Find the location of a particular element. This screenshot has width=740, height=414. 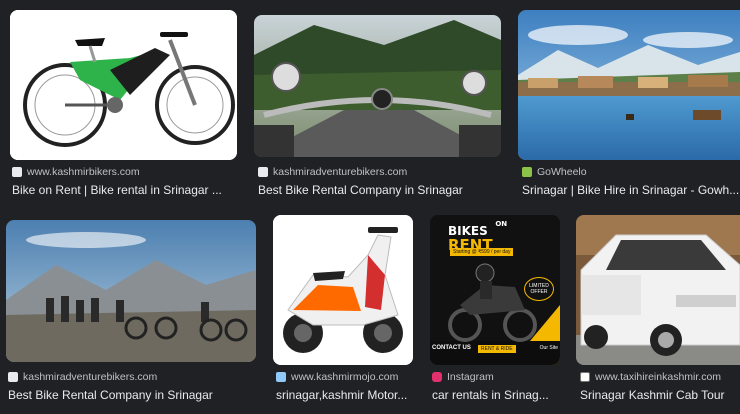

result-source: www.taxihireinkashmir.com is located at coordinates (658, 377).